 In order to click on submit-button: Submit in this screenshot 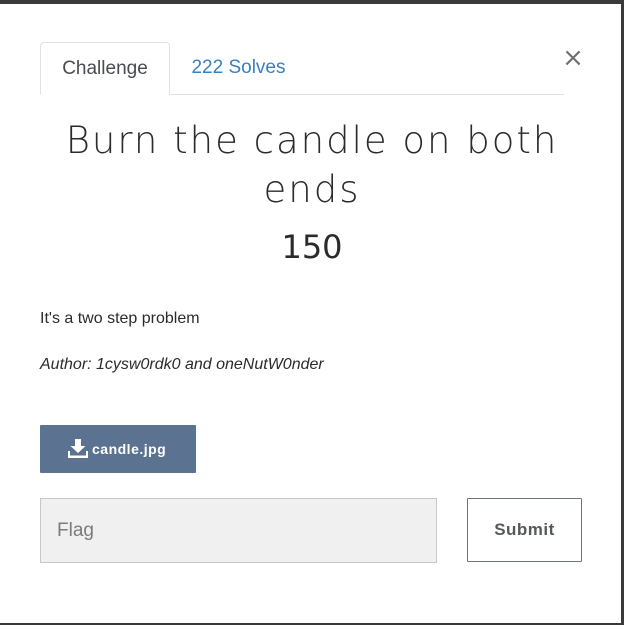, I will do `click(524, 530)`.